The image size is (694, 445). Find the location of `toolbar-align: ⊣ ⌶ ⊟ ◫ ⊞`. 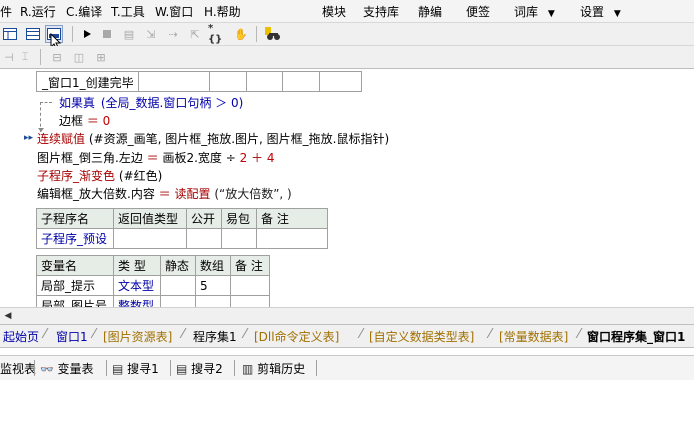

toolbar-align: ⊣ ⌶ ⊟ ◫ ⊞ is located at coordinates (347, 57).